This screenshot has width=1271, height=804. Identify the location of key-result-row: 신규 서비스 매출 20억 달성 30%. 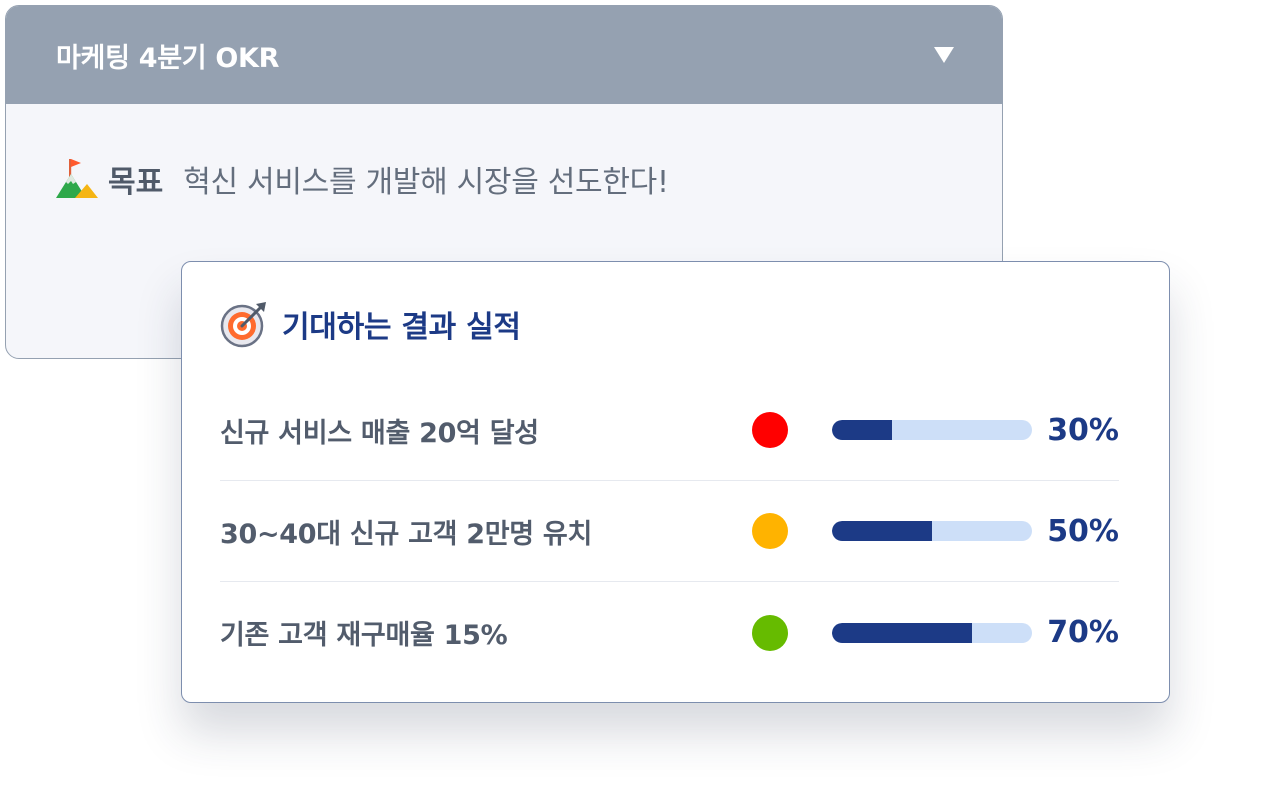
(669, 430).